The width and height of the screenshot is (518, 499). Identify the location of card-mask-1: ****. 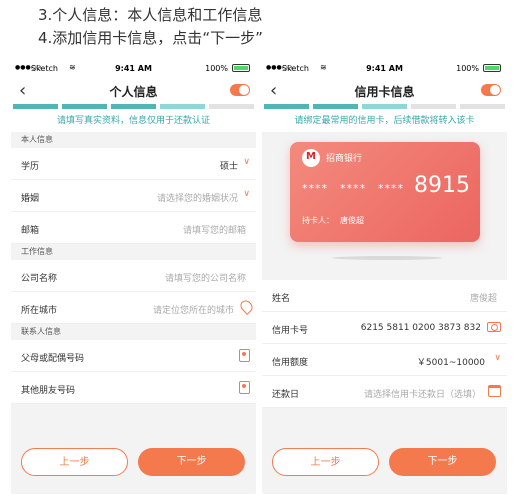
(315, 188).